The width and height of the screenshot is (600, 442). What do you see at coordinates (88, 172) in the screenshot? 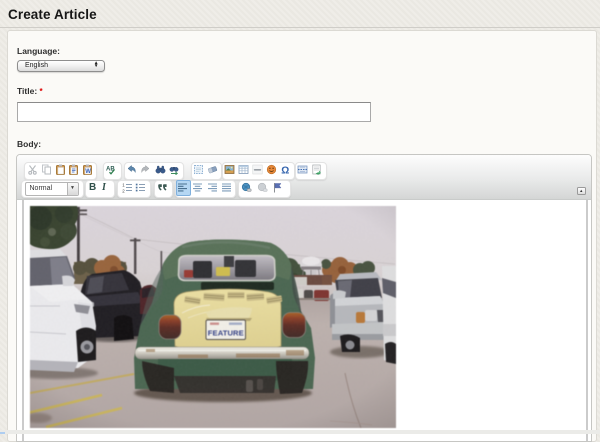
I see `svg-text: W` at bounding box center [88, 172].